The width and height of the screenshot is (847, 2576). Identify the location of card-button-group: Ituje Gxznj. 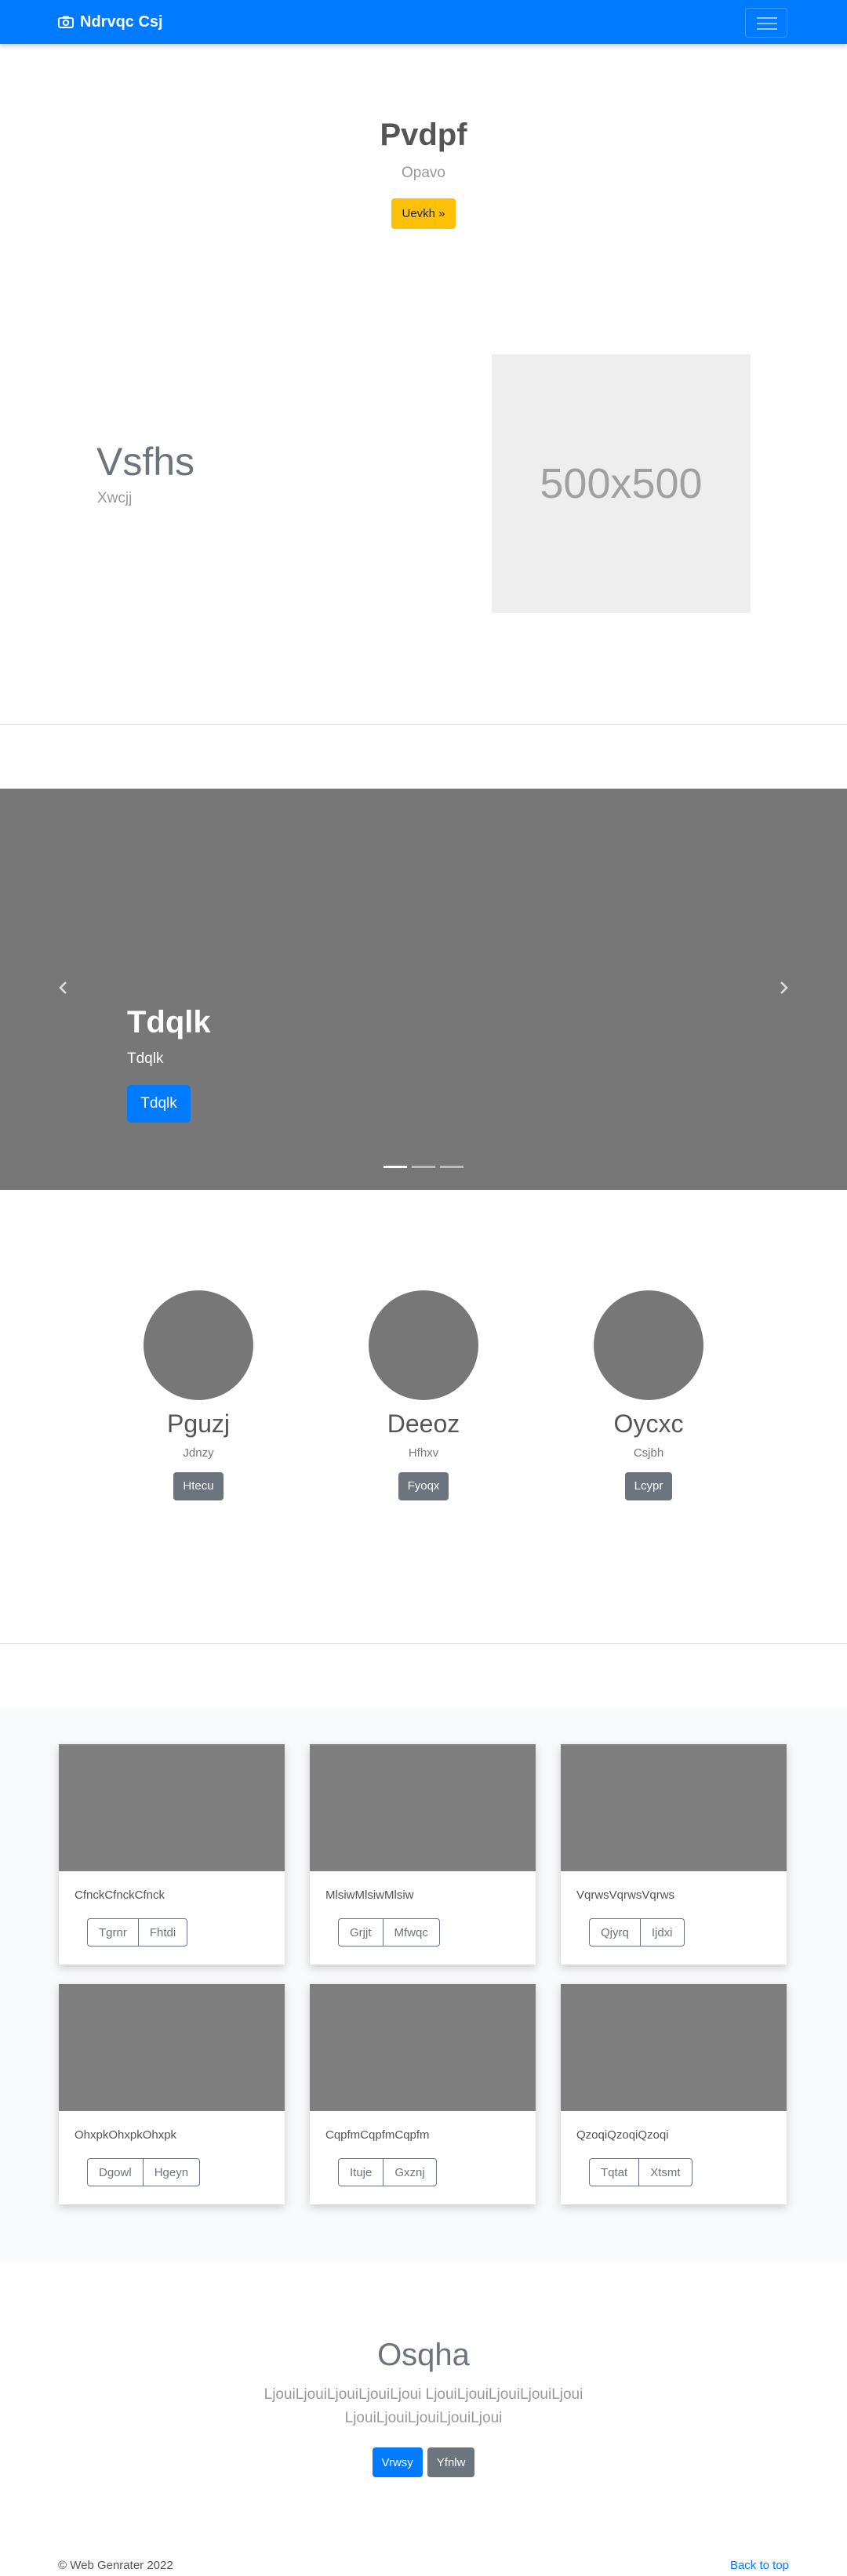
(387, 2172).